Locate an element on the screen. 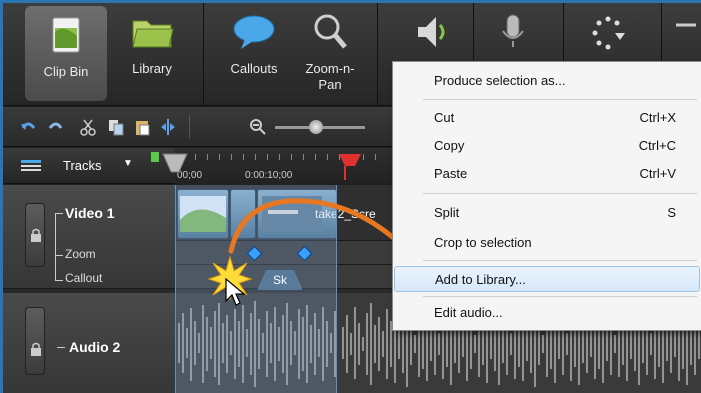 The image size is (701, 393). menu-item-cut: Cut Ctrl+X is located at coordinates (547, 118).